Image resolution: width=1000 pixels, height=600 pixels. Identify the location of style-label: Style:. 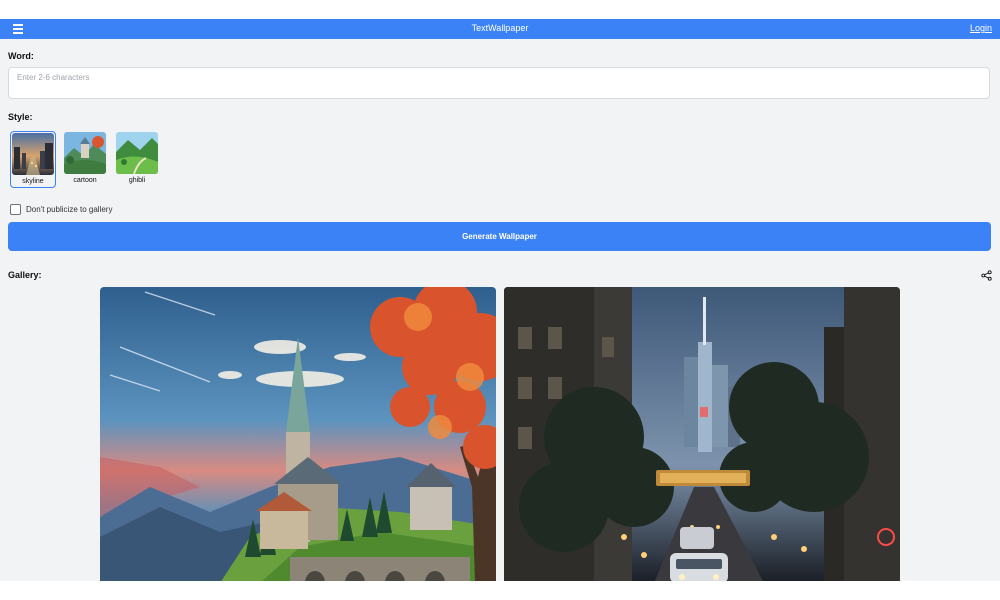
(20, 117).